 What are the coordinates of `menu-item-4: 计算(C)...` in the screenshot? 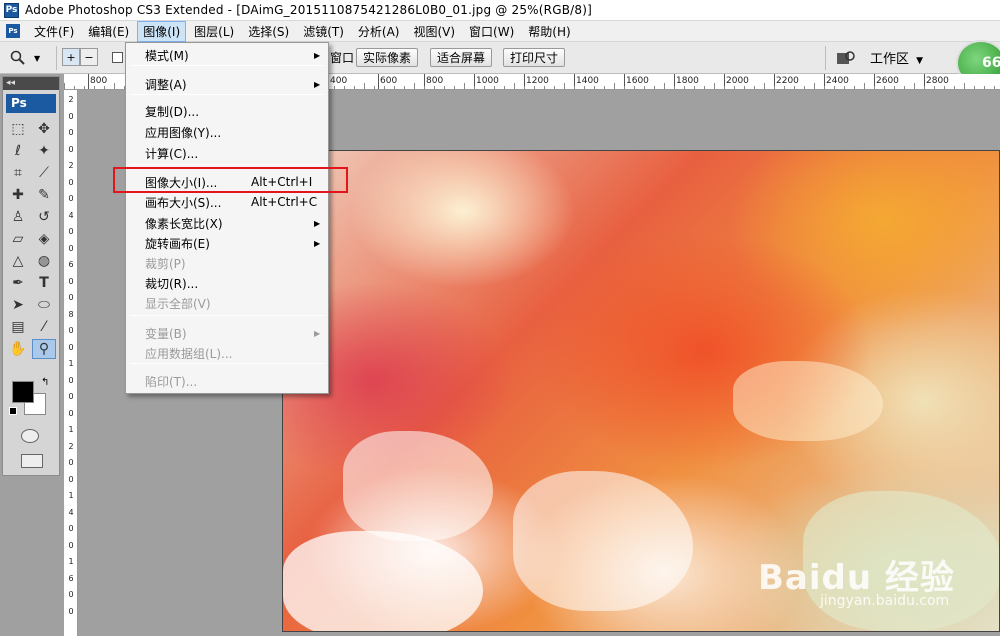 It's located at (227, 153).